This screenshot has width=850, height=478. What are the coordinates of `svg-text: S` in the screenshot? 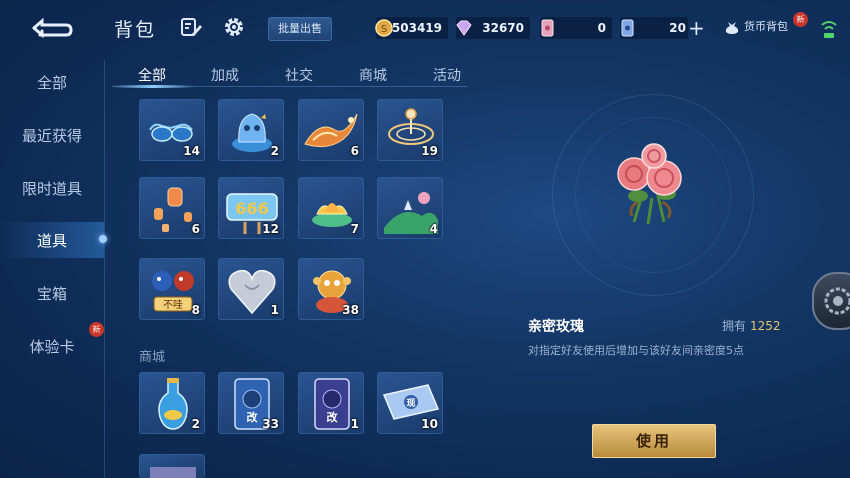 It's located at (384, 29).